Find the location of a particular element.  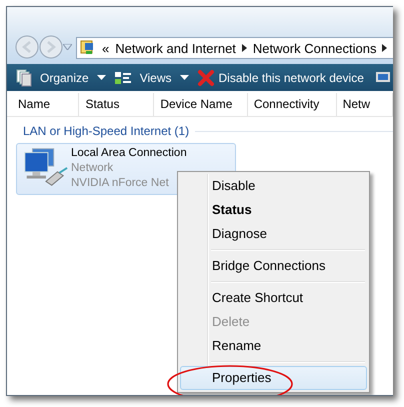

address-bar: « Network and Internet Network Connections is located at coordinates (234, 48).